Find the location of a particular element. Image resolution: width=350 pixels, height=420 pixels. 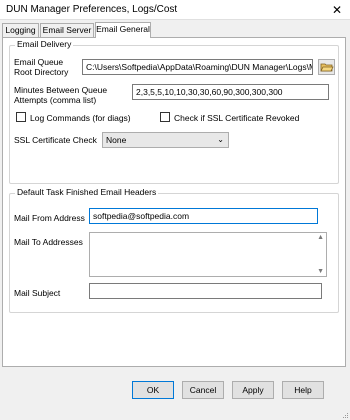

tab-email-server: Email Server is located at coordinates (67, 30).